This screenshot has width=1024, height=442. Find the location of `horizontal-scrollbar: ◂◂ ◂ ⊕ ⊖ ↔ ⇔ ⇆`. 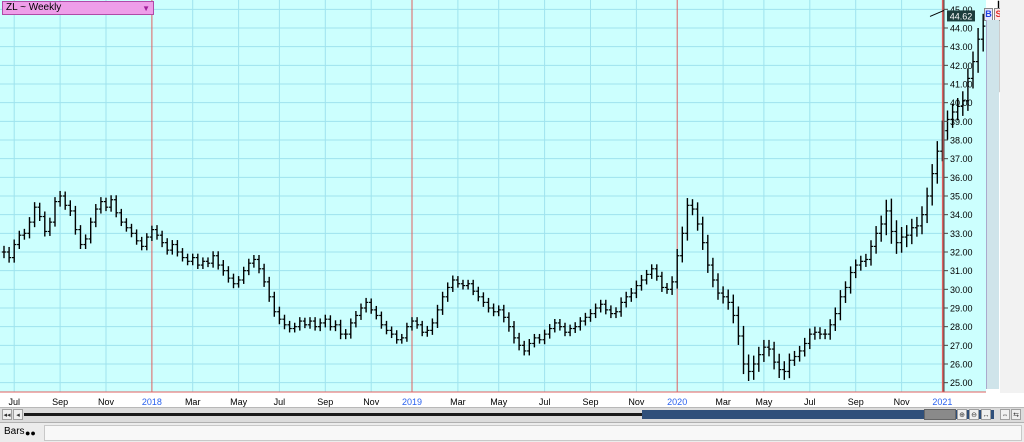

horizontal-scrollbar: ◂◂ ◂ ⊕ ⊖ ↔ ⇔ ⇆ is located at coordinates (512, 414).